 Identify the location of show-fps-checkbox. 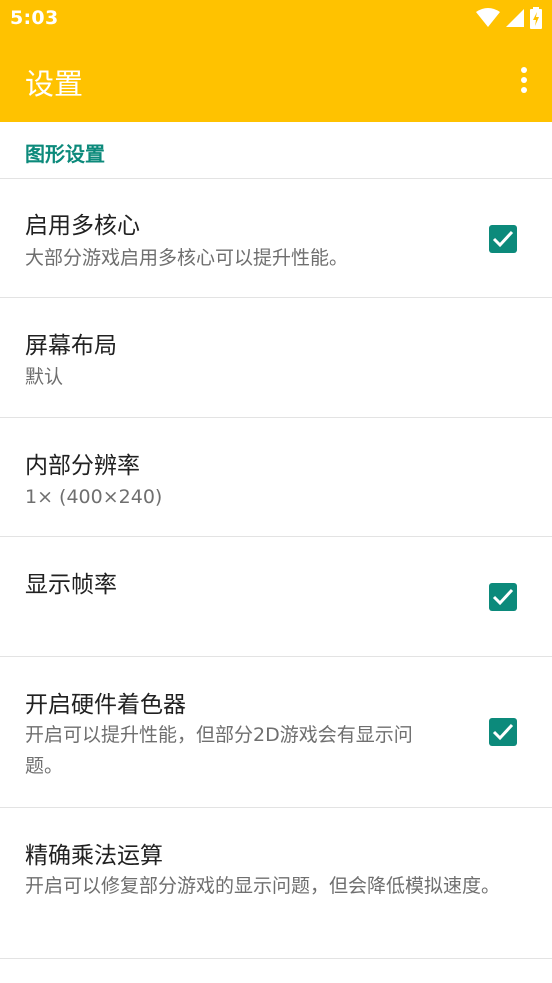
(503, 597).